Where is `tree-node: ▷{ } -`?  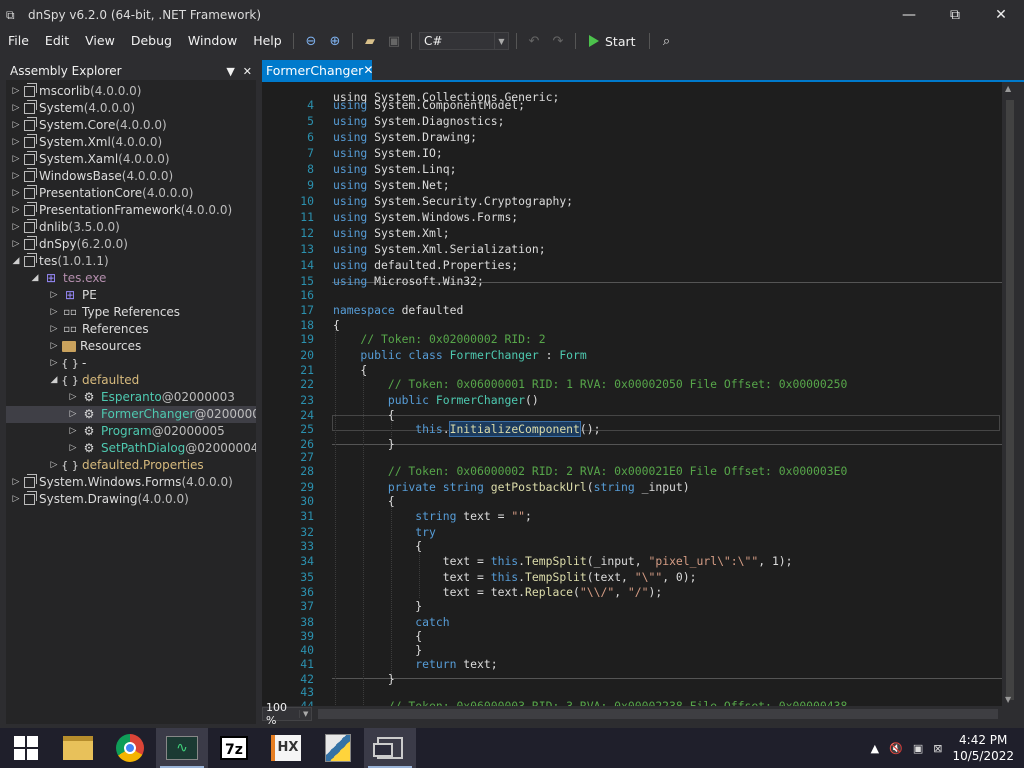 tree-node: ▷{ } - is located at coordinates (131, 363).